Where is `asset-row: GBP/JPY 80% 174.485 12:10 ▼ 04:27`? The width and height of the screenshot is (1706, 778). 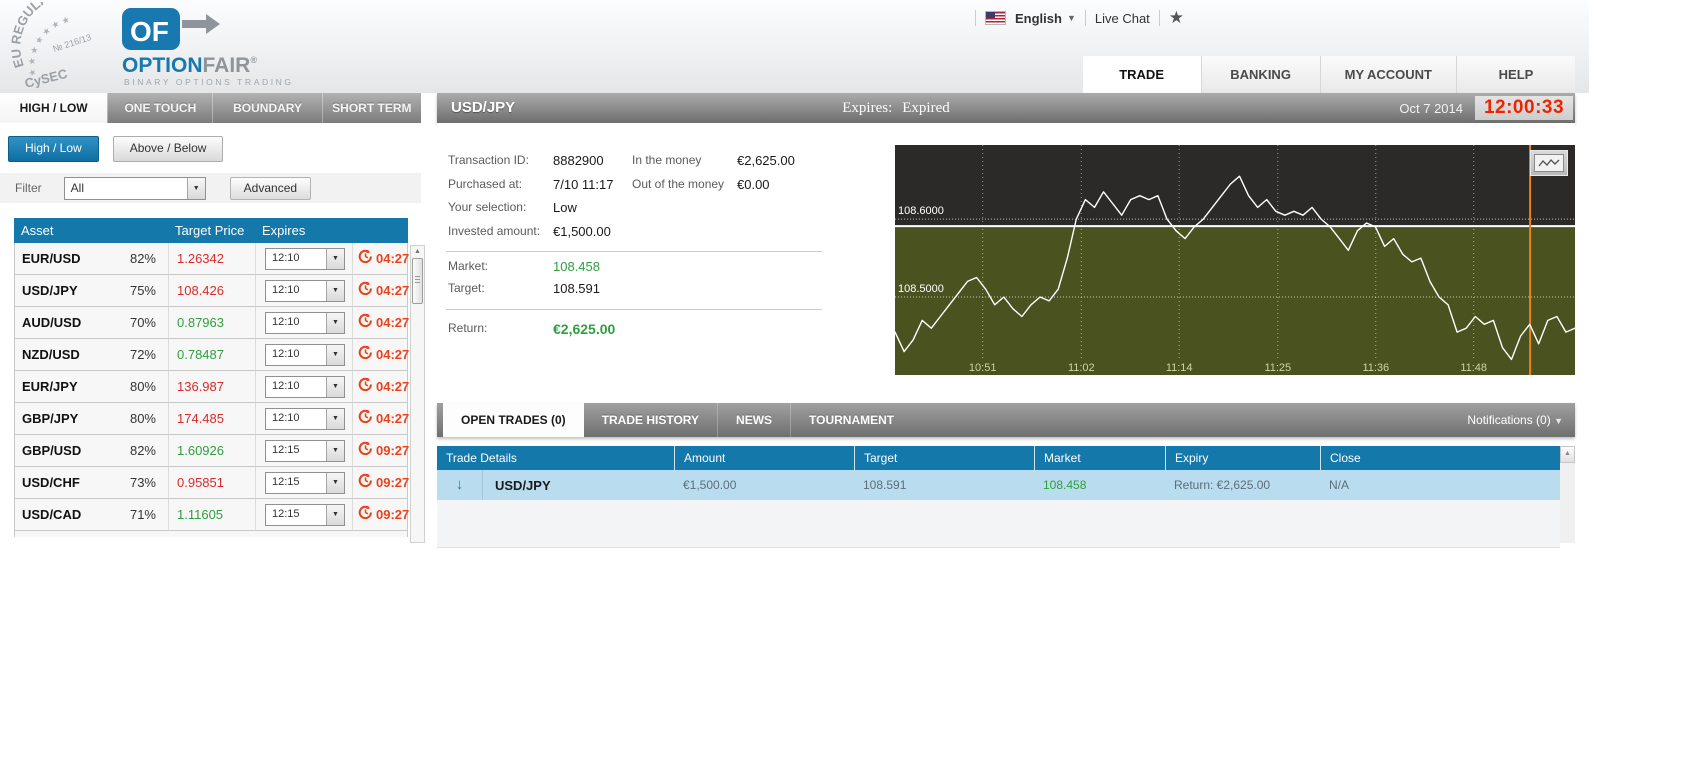
asset-row: GBP/JPY 80% 174.485 12:10 ▼ 04:27 is located at coordinates (212, 419).